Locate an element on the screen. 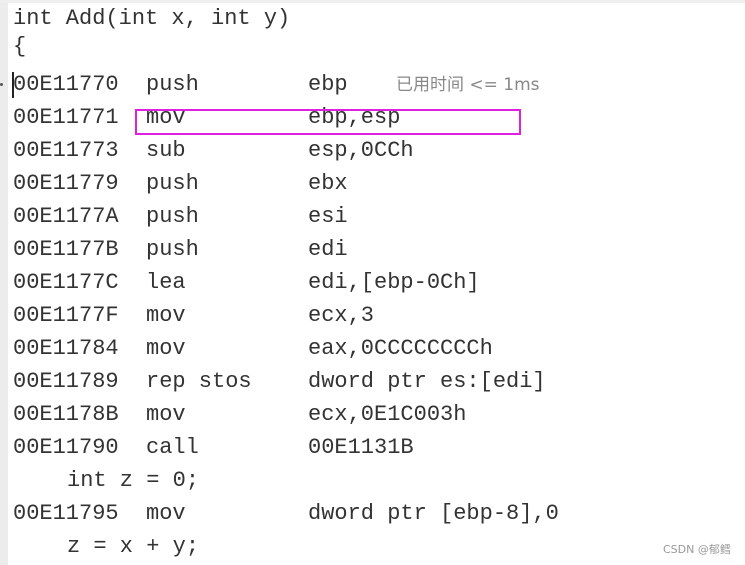 This screenshot has width=745, height=565. instruction-operands: esi is located at coordinates (328, 216).